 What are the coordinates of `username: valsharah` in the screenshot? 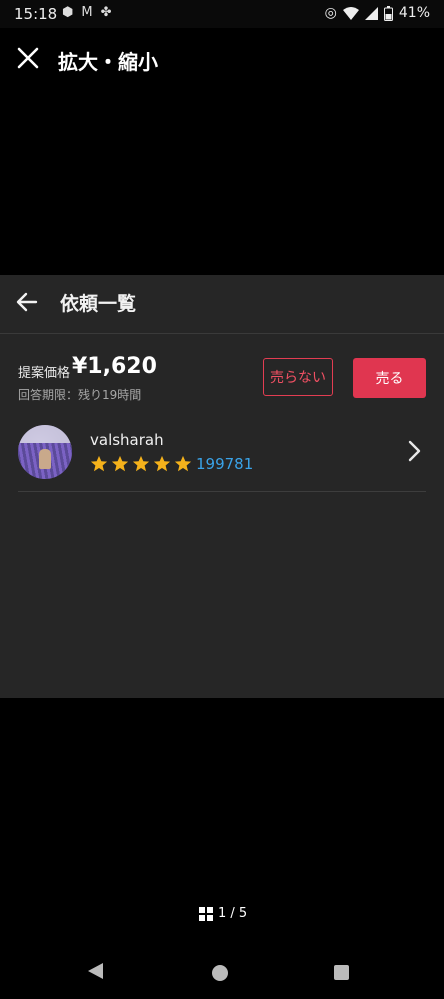 It's located at (127, 440).